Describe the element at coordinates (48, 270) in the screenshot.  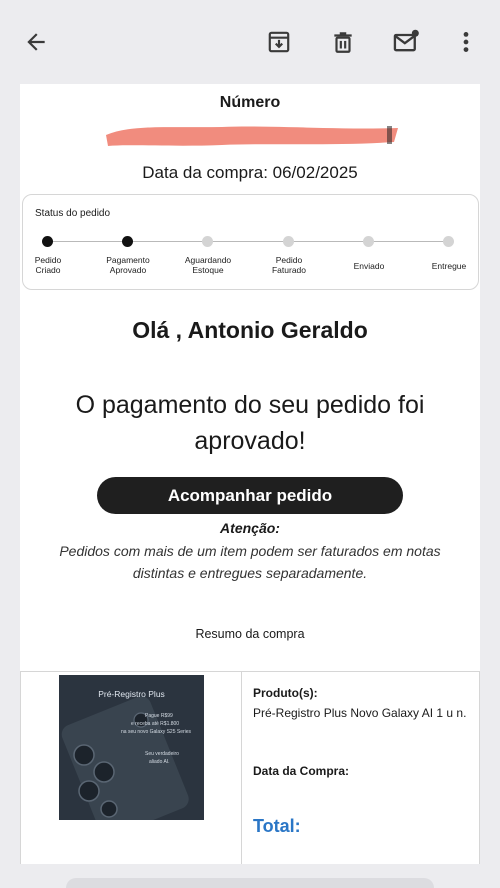
I see `step-label: Criado` at that location.